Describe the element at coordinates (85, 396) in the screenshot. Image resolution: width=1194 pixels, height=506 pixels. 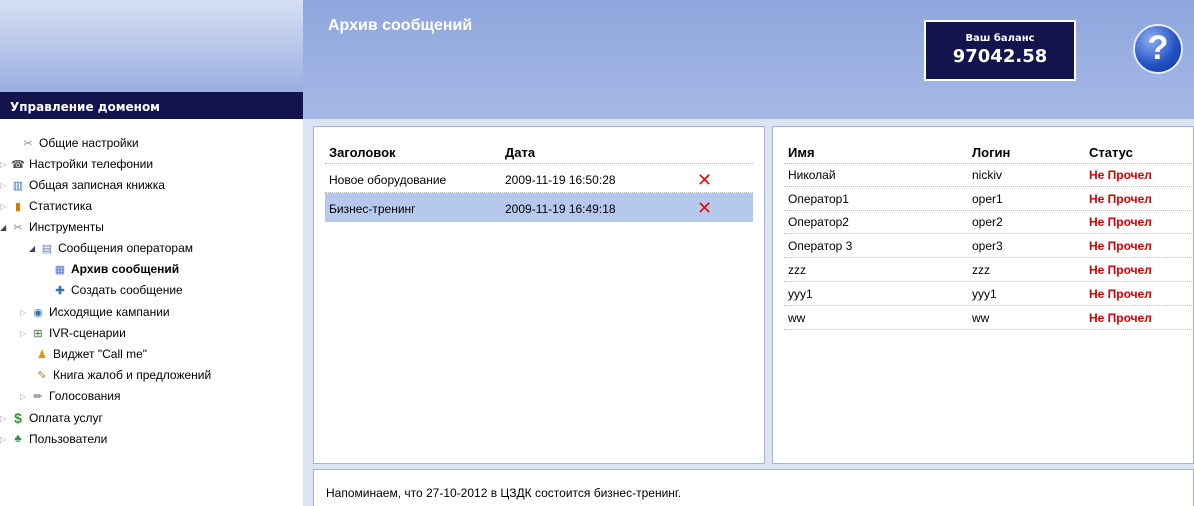
I see `sidebar-item-label: Голосования` at that location.